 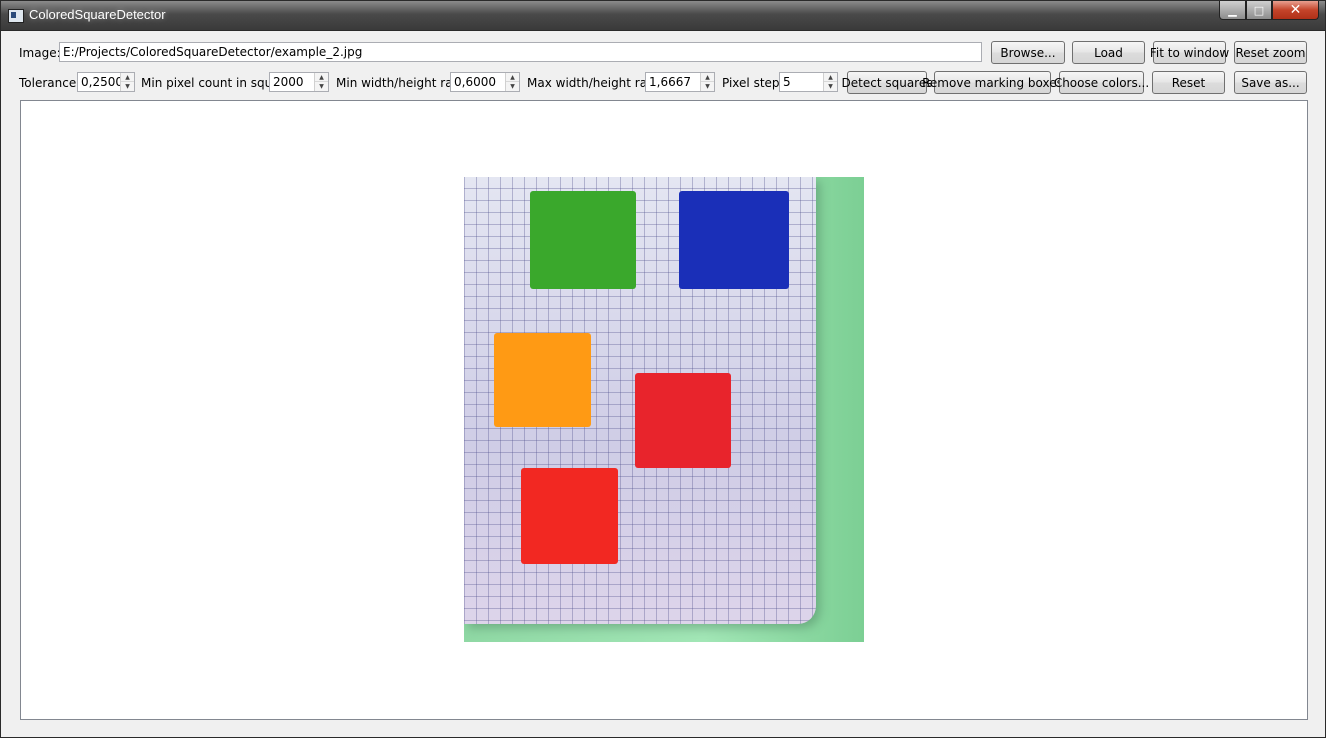 I want to click on min-ratio-value: 0,6000, so click(x=475, y=82).